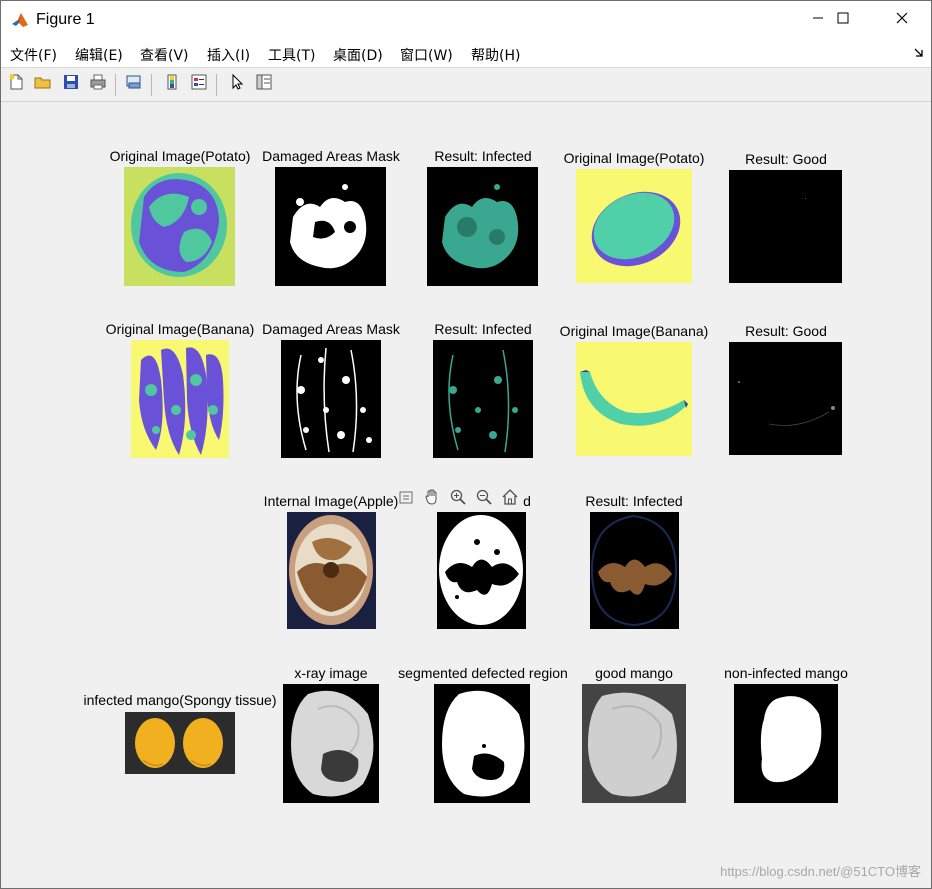  I want to click on banana-good-result, so click(785, 398).